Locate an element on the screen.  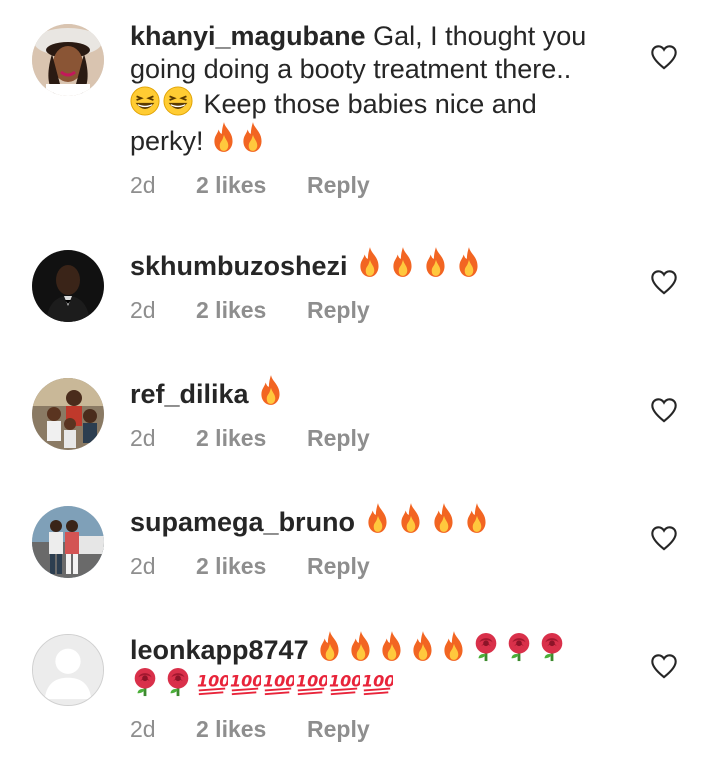
comment-body: leonkapp8747 2d 2 likes Reply is located at coordinates (370, 686).